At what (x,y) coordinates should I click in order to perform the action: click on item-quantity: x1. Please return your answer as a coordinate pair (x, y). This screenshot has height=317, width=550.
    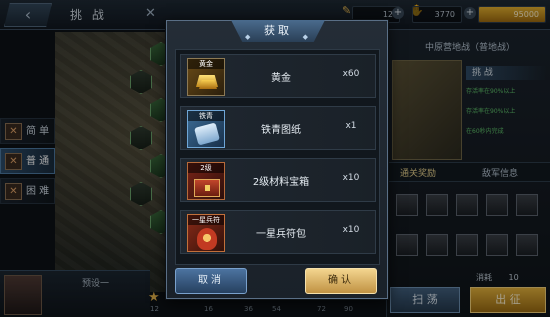
    Looking at the image, I should click on (351, 126).